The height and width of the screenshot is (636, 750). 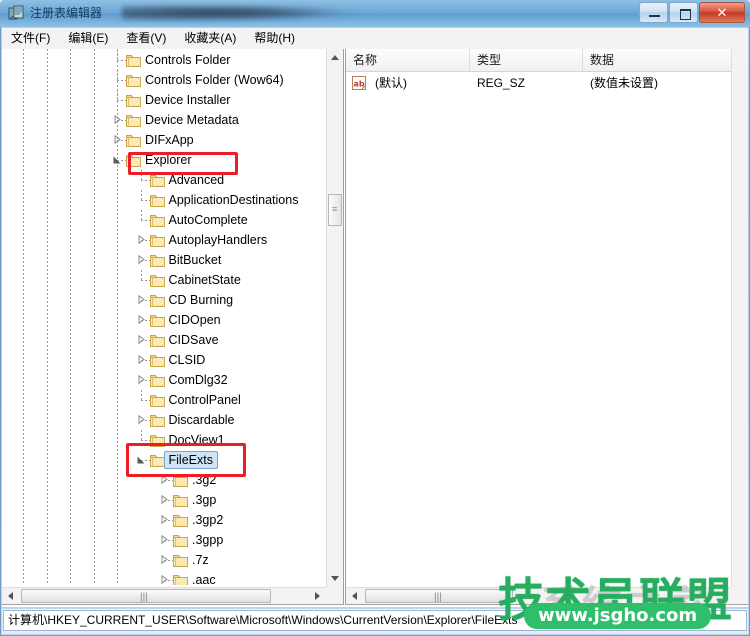 What do you see at coordinates (218, 240) in the screenshot?
I see `tree-item-label: AutoplayHandlers` at bounding box center [218, 240].